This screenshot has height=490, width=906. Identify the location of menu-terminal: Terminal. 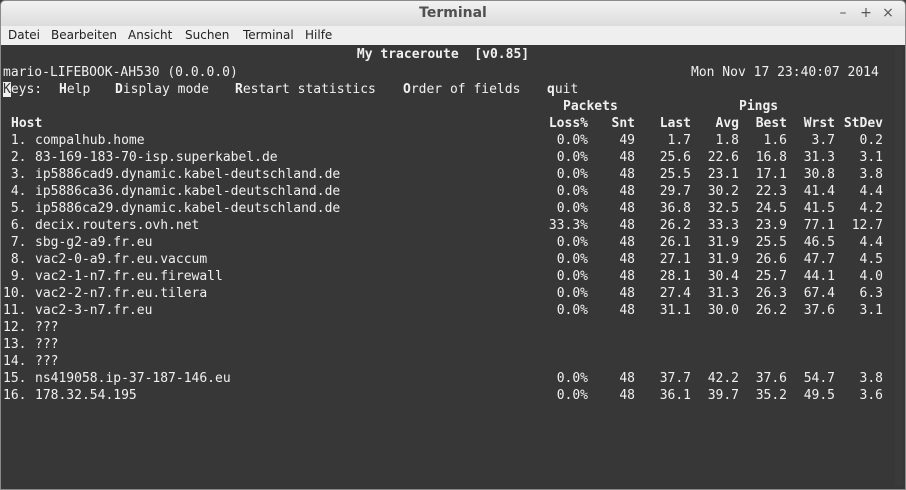
(268, 35).